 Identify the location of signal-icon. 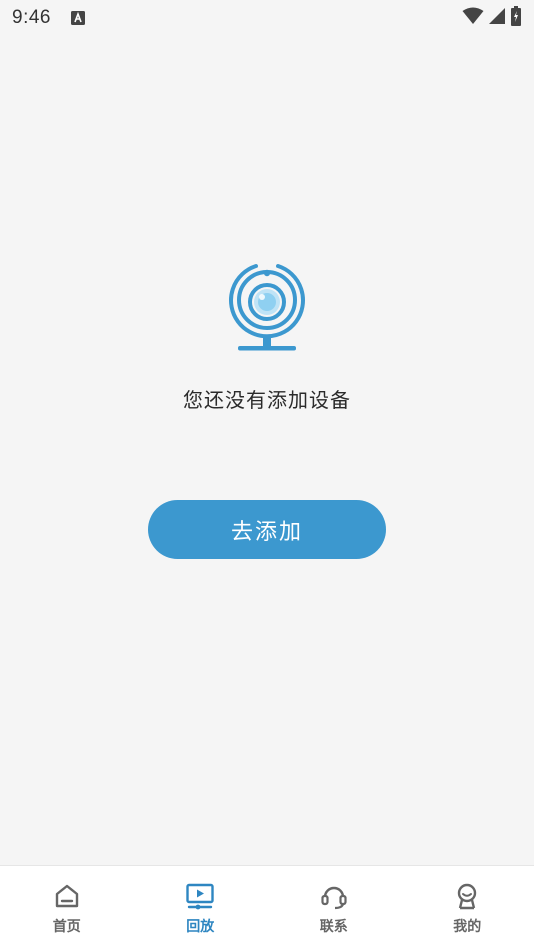
(497, 18).